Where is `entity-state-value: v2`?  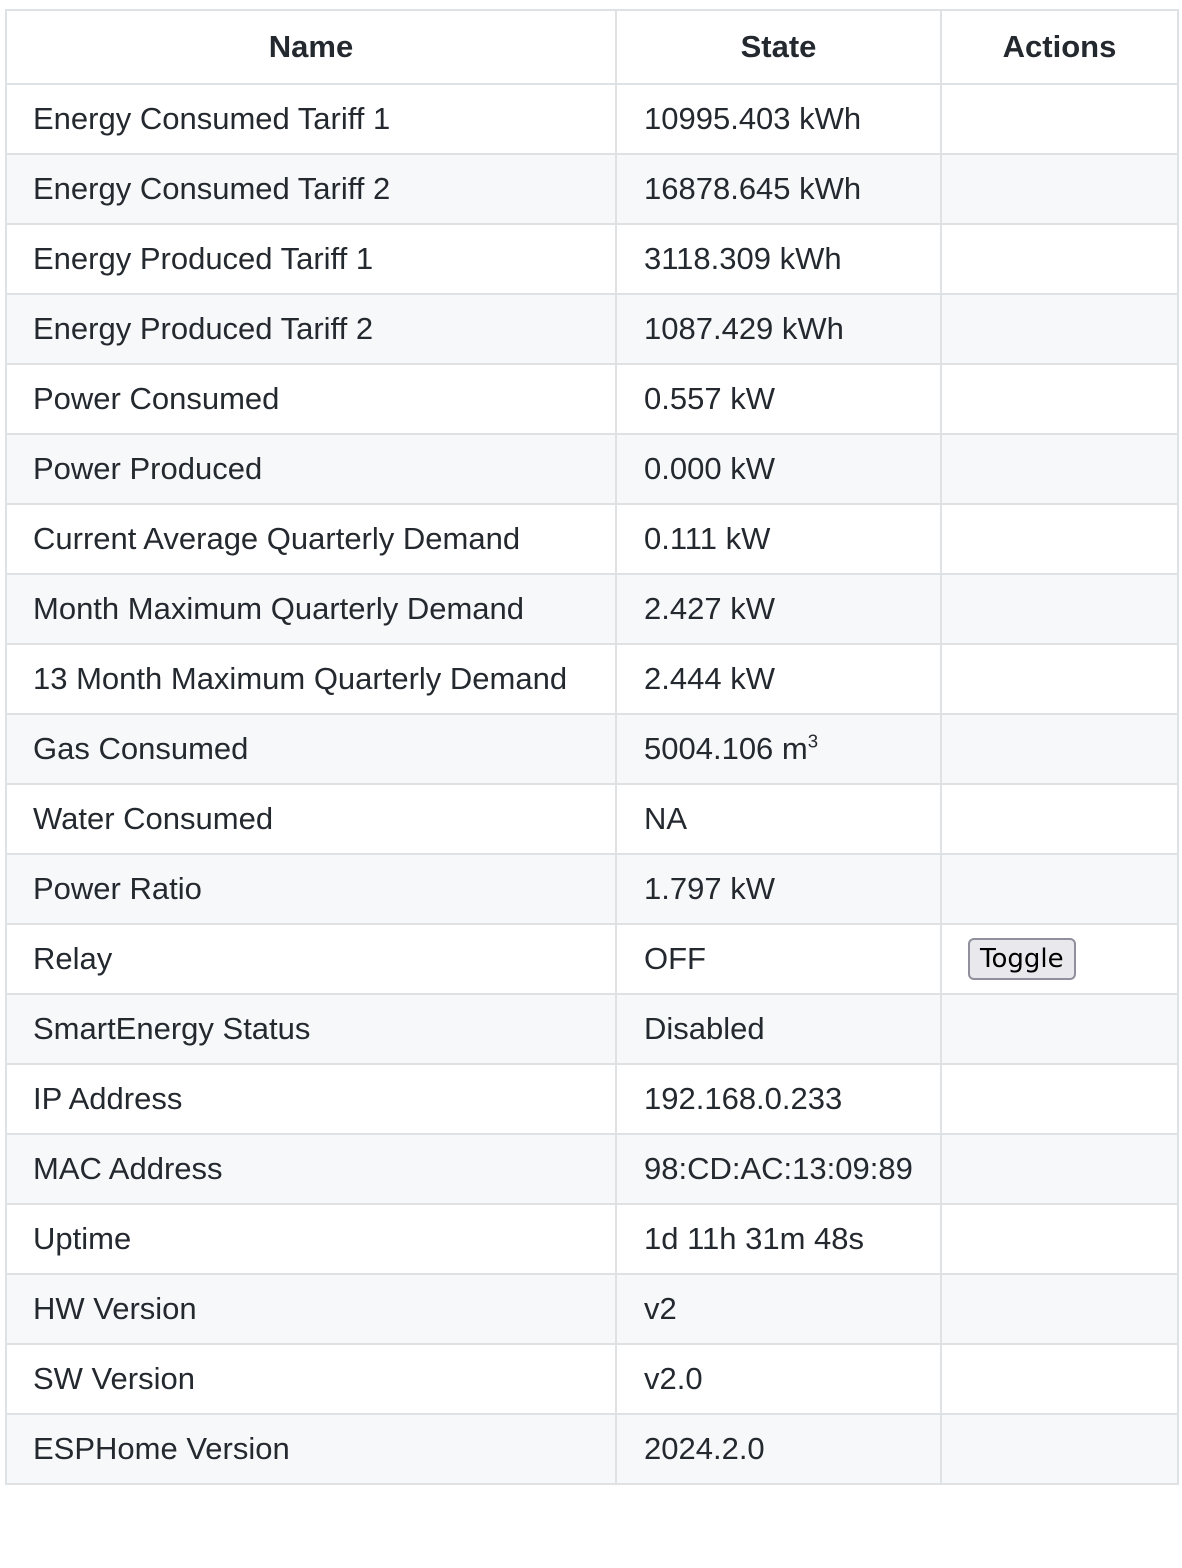 entity-state-value: v2 is located at coordinates (660, 1308).